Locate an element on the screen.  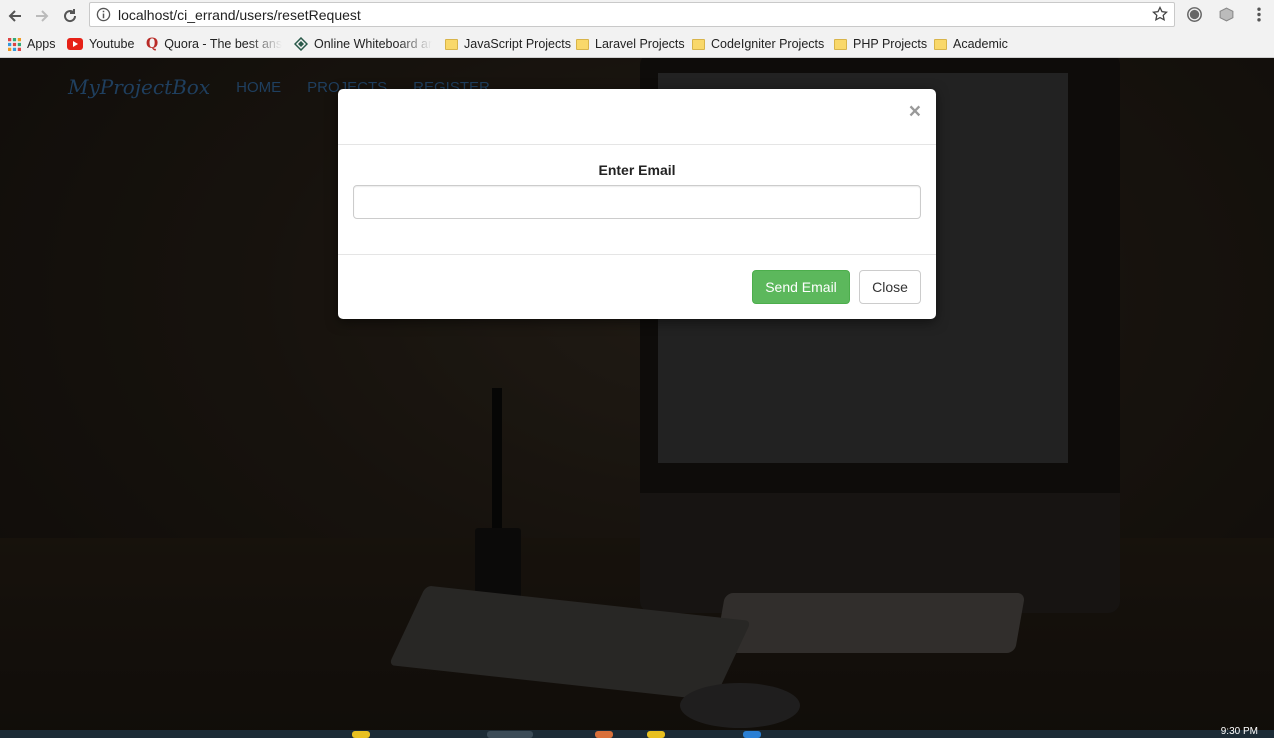
bookmark-youtube: Youtube is located at coordinates (100, 44).